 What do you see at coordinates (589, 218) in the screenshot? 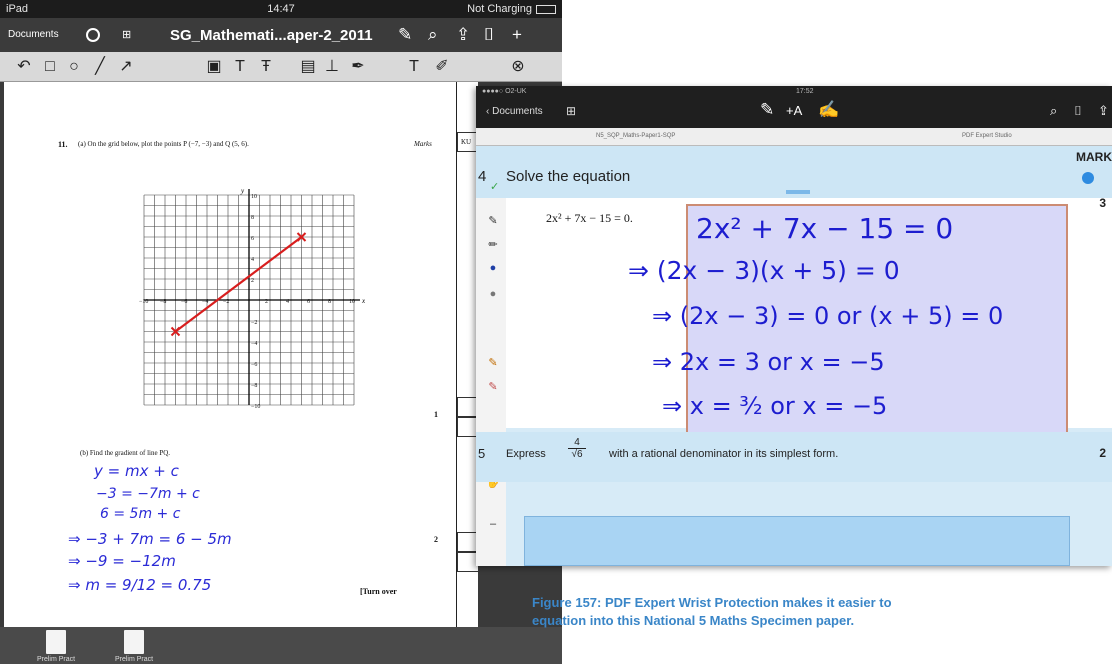
I see `equation-text: 2x² + 7x − 15 = 0.` at bounding box center [589, 218].